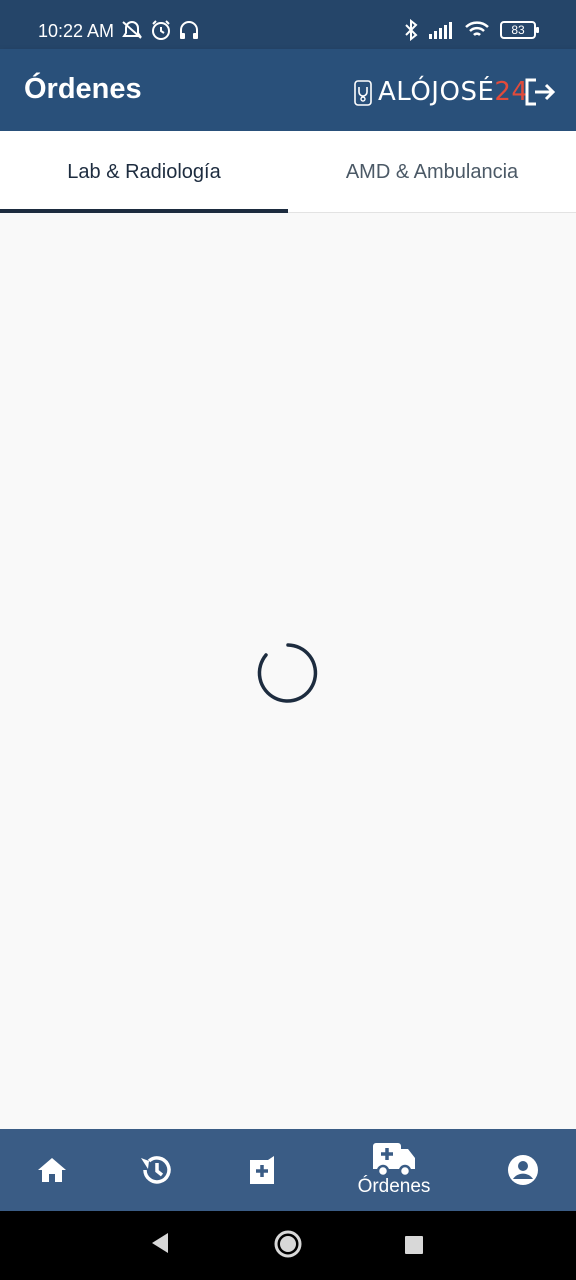 Image resolution: width=576 pixels, height=1280 pixels. What do you see at coordinates (144, 172) in the screenshot?
I see `tab-lab-radiologia: Lab & Radiología` at bounding box center [144, 172].